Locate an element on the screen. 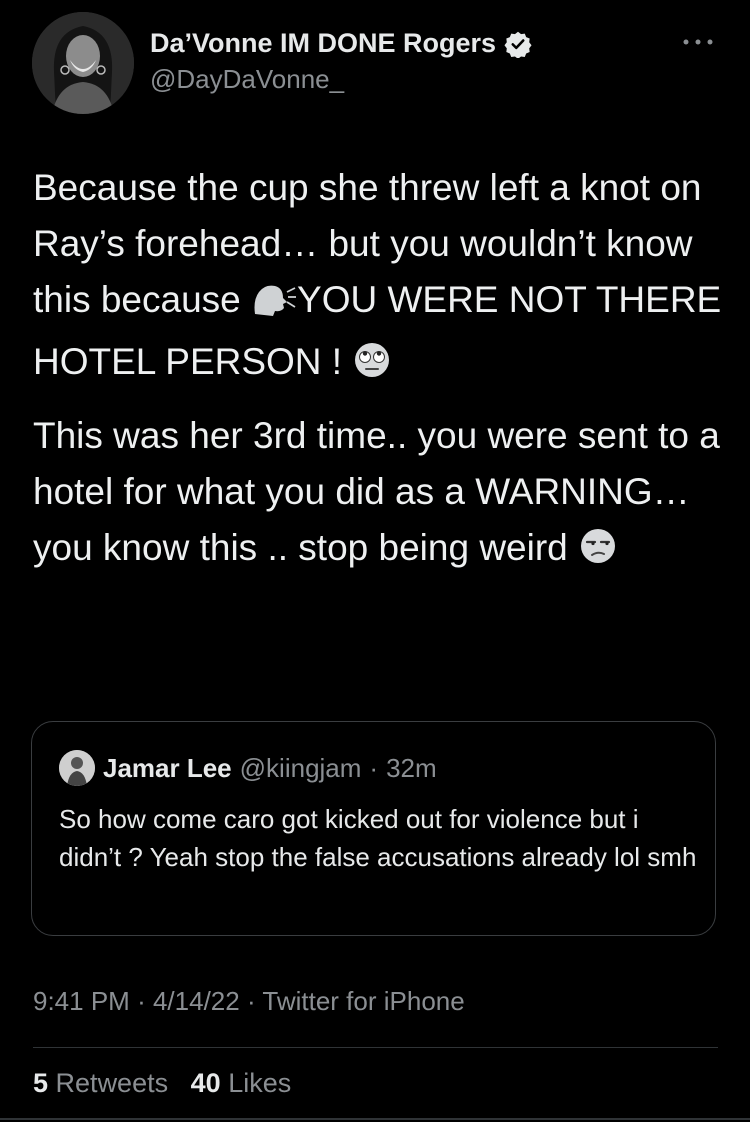  author-name: Da’Vonne IM DONE Rogers is located at coordinates (323, 43).